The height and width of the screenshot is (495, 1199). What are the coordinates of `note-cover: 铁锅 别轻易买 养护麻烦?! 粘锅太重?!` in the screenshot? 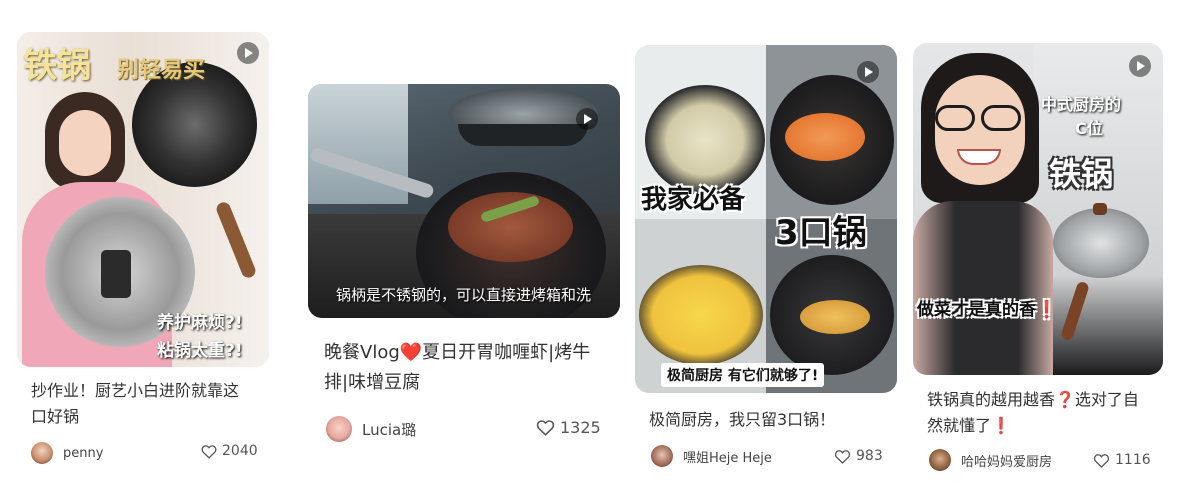 It's located at (143, 199).